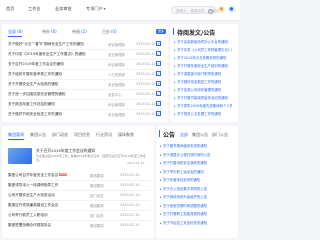 This screenshot has width=320, height=240. What do you see at coordinates (15, 32) in the screenshot?
I see `tab-all: 全部(8)` at bounding box center [15, 32].